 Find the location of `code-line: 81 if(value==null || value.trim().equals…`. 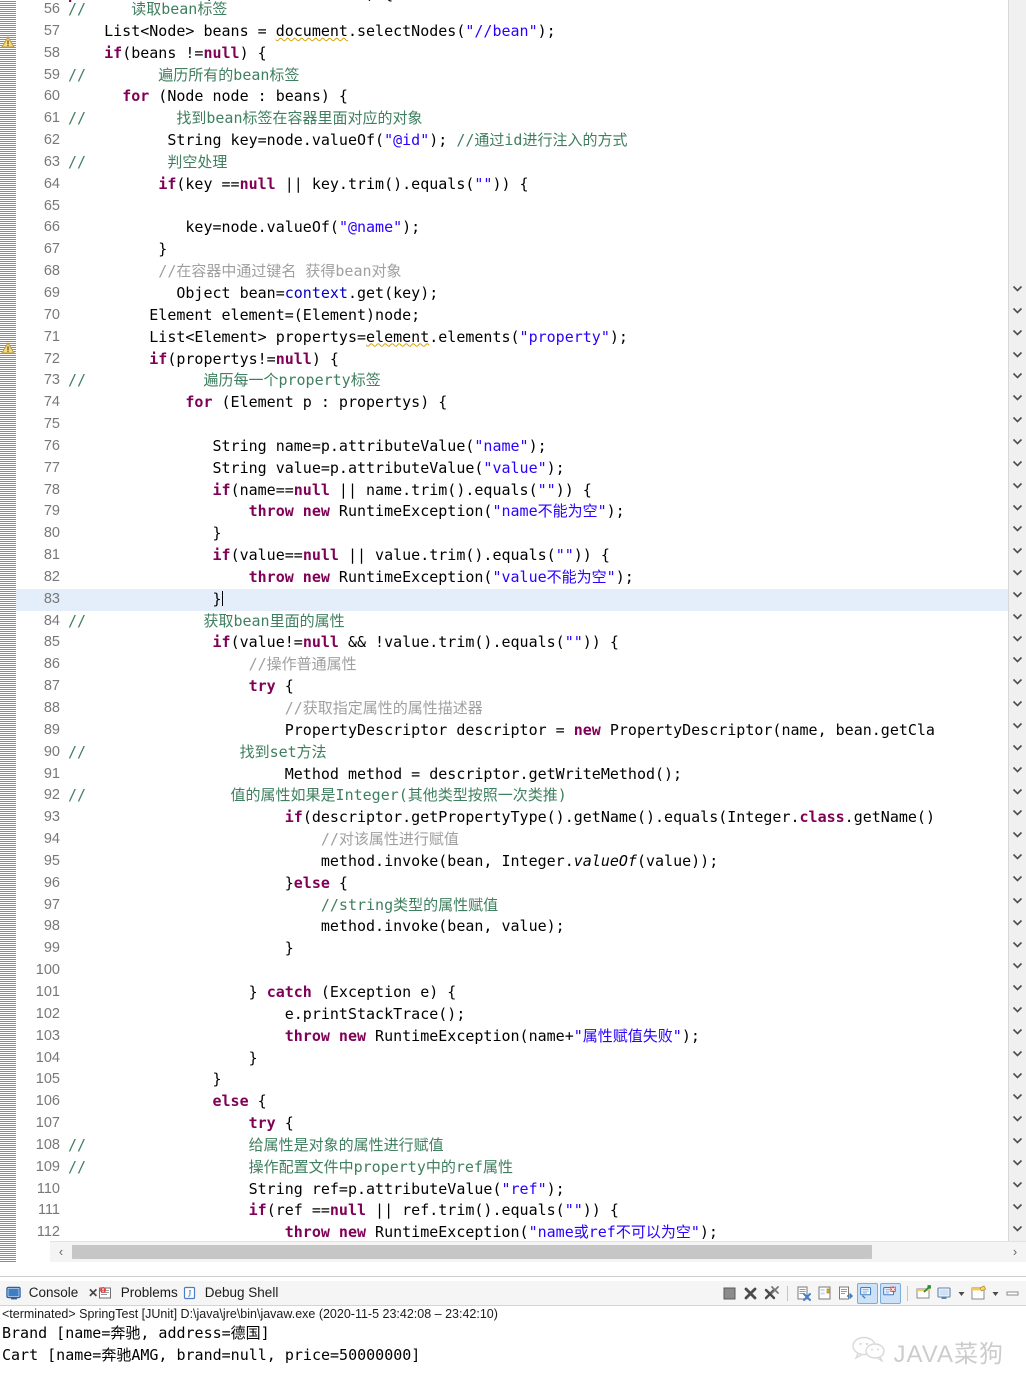

code-line: 81 if(value==null || value.trim().equals… is located at coordinates (521, 556).